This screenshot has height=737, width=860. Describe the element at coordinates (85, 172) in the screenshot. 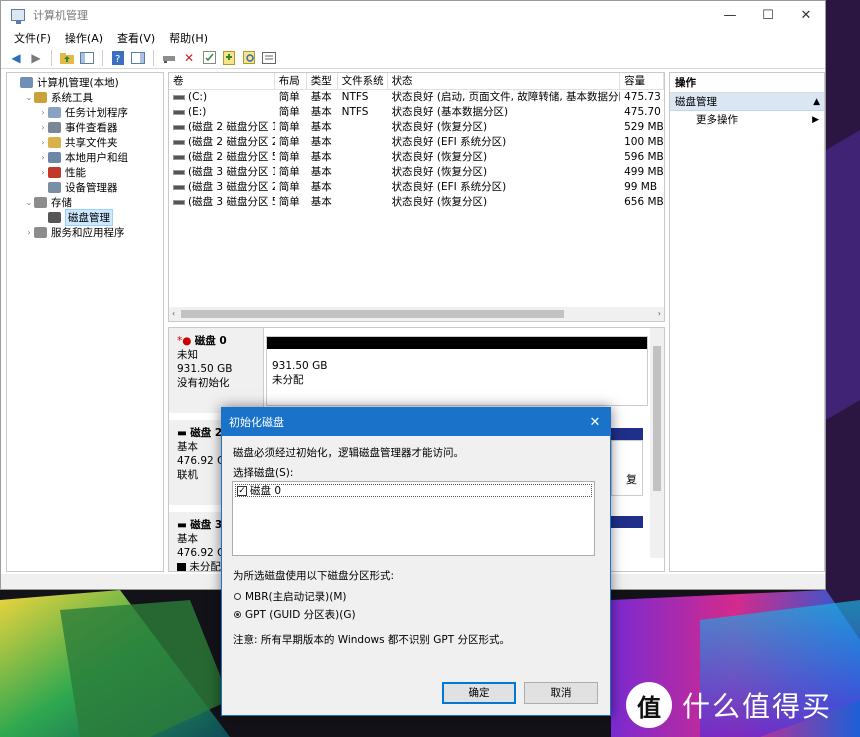

I see `tree-node: › 性能` at that location.